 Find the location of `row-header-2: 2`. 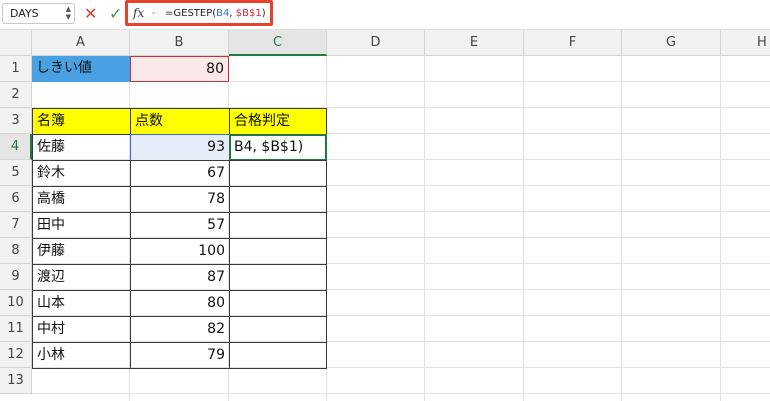

row-header-2: 2 is located at coordinates (16, 95).